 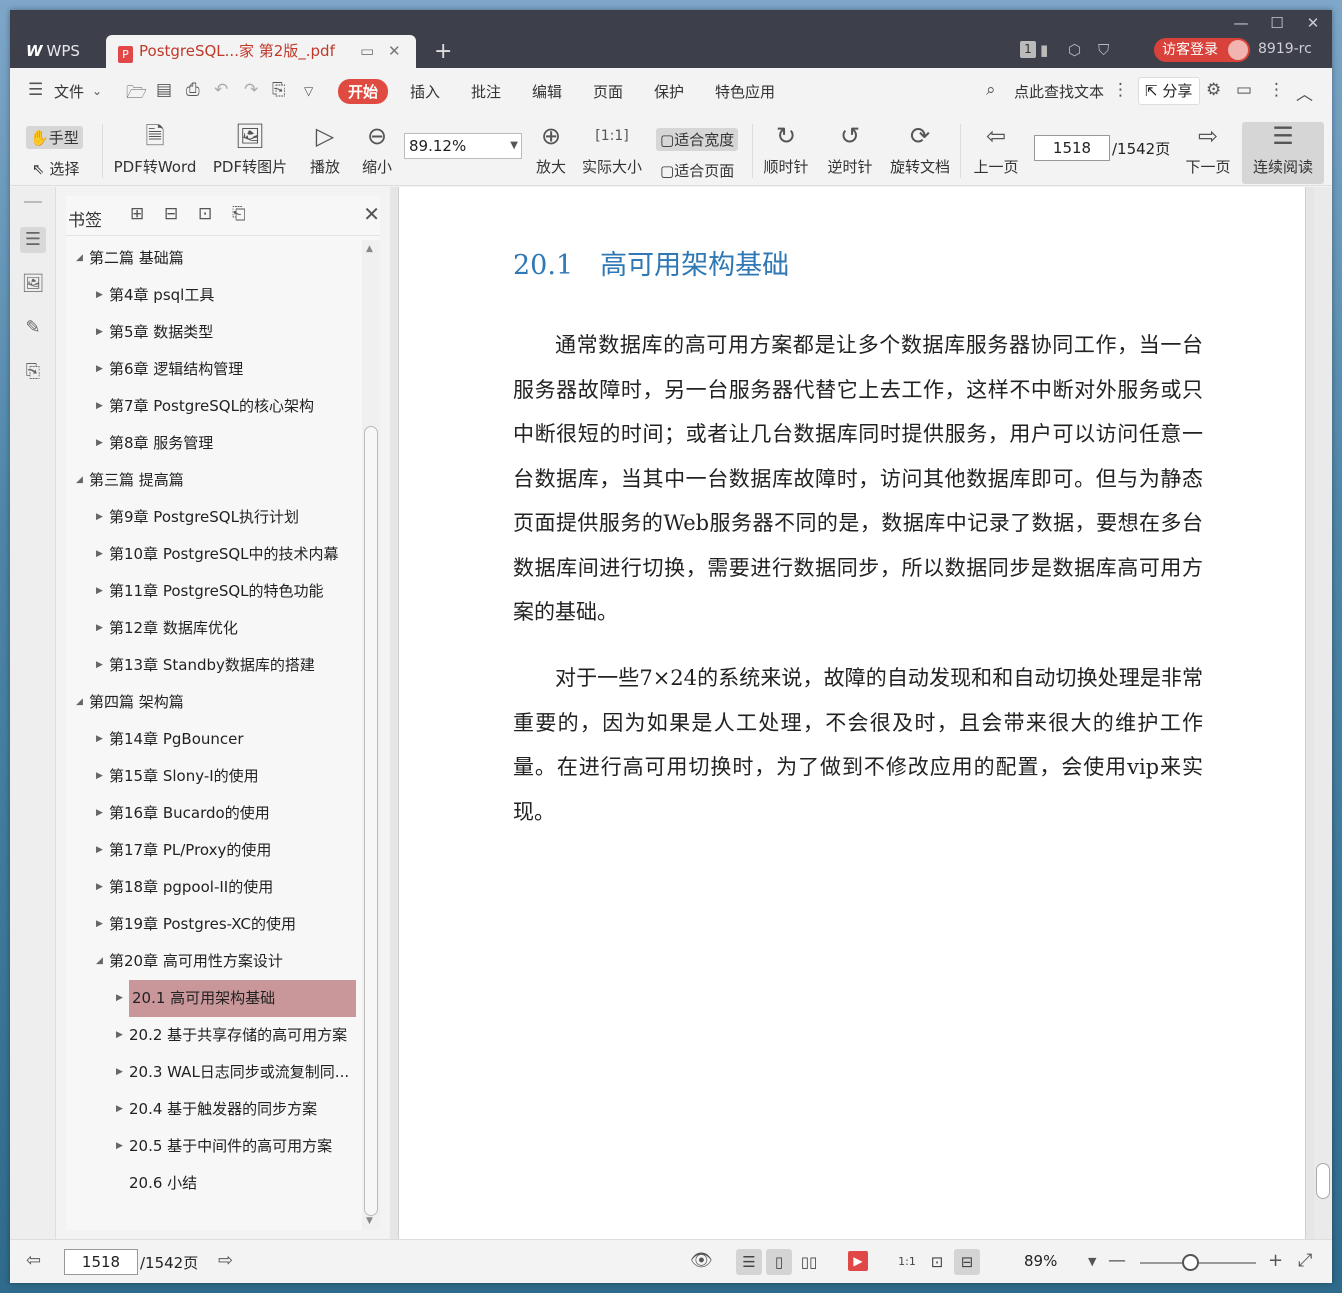 What do you see at coordinates (367, 51) in the screenshot?
I see `tab-monitor-icon: ▭` at bounding box center [367, 51].